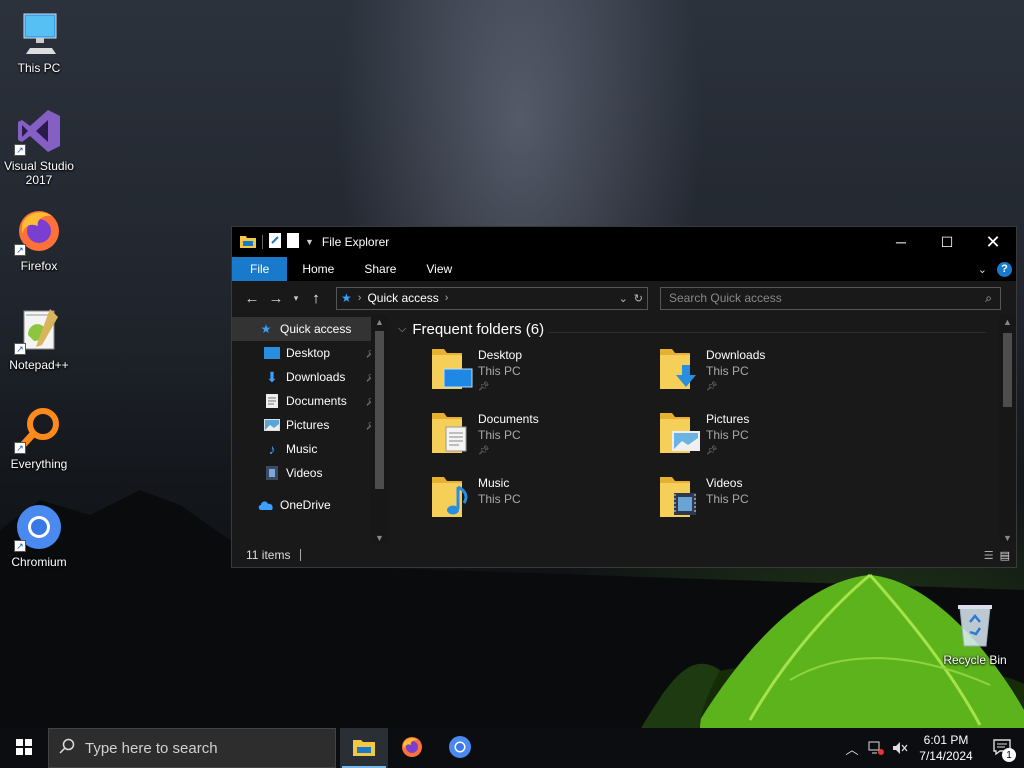 This screenshot has height=768, width=1024. I want to click on search-input, so click(819, 298).